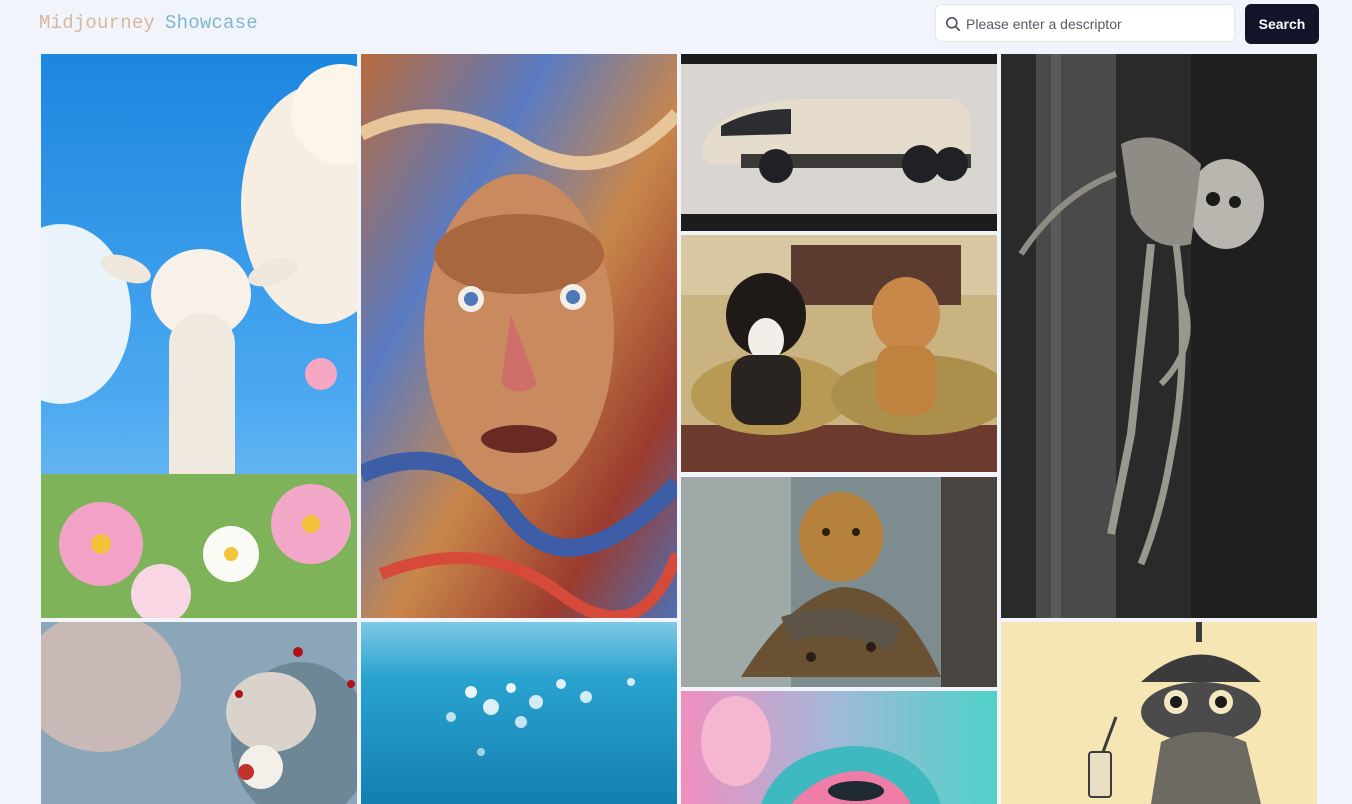 This screenshot has width=1352, height=804. I want to click on dogs-in-pickup-truck-image, so click(839, 353).